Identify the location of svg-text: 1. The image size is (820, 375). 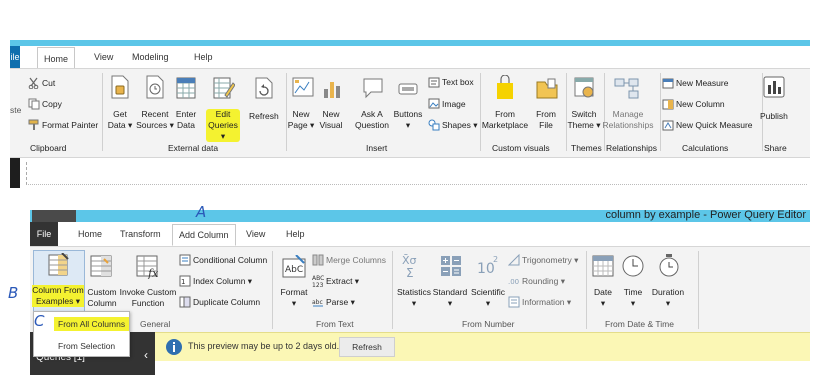
(183, 282).